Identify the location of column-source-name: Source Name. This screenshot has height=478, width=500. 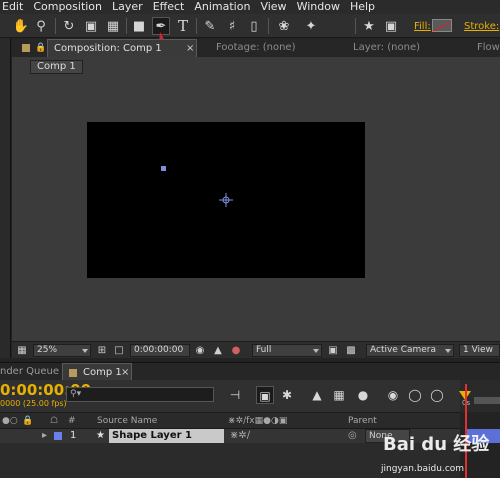
(127, 421).